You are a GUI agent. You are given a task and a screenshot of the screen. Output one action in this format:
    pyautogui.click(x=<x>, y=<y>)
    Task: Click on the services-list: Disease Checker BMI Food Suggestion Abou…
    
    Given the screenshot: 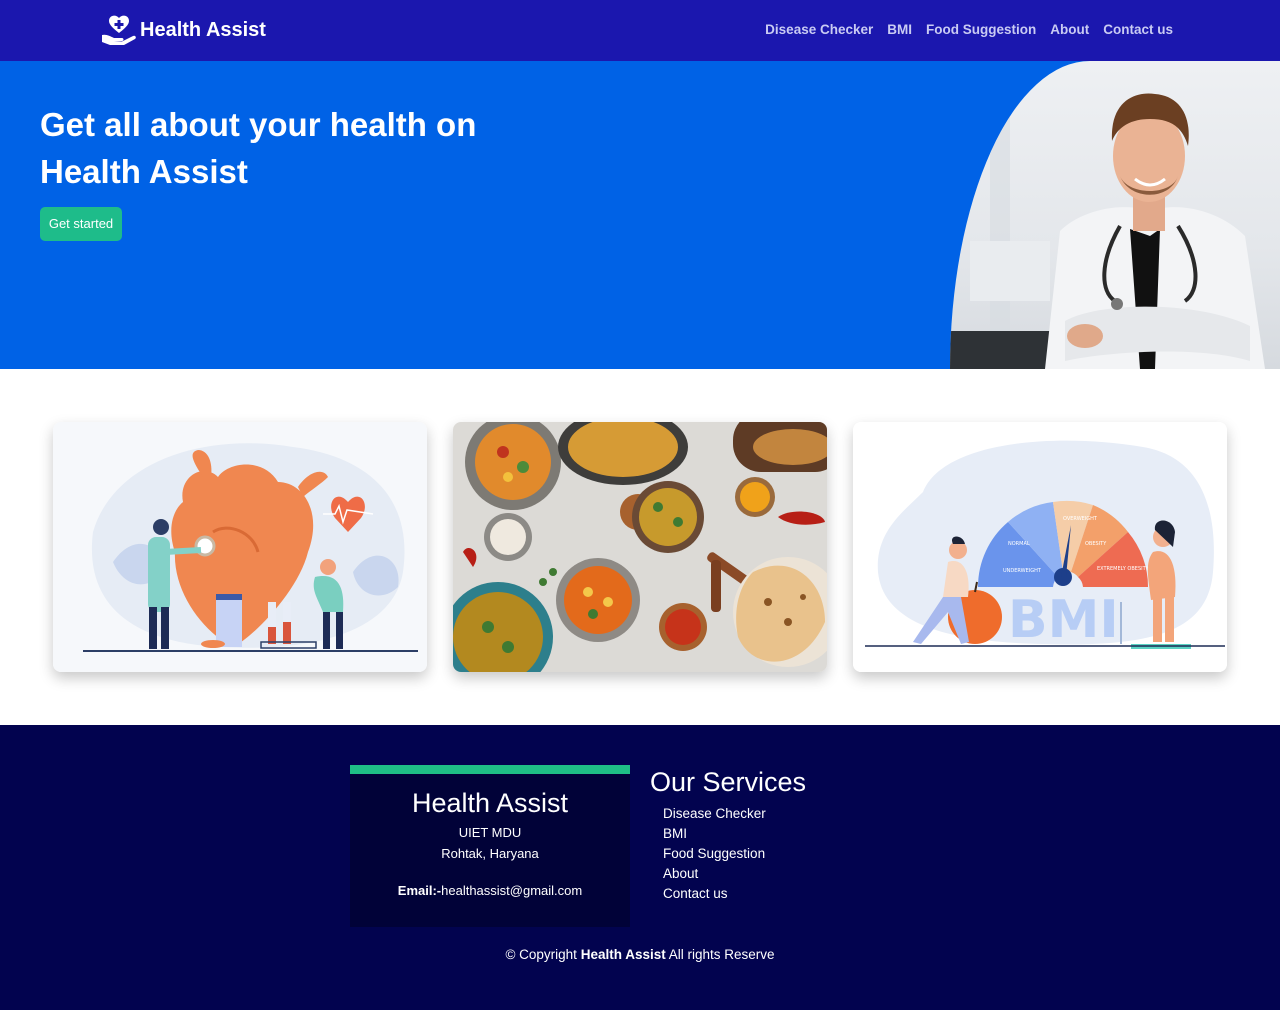 What is the action you would take?
    pyautogui.click(x=734, y=854)
    